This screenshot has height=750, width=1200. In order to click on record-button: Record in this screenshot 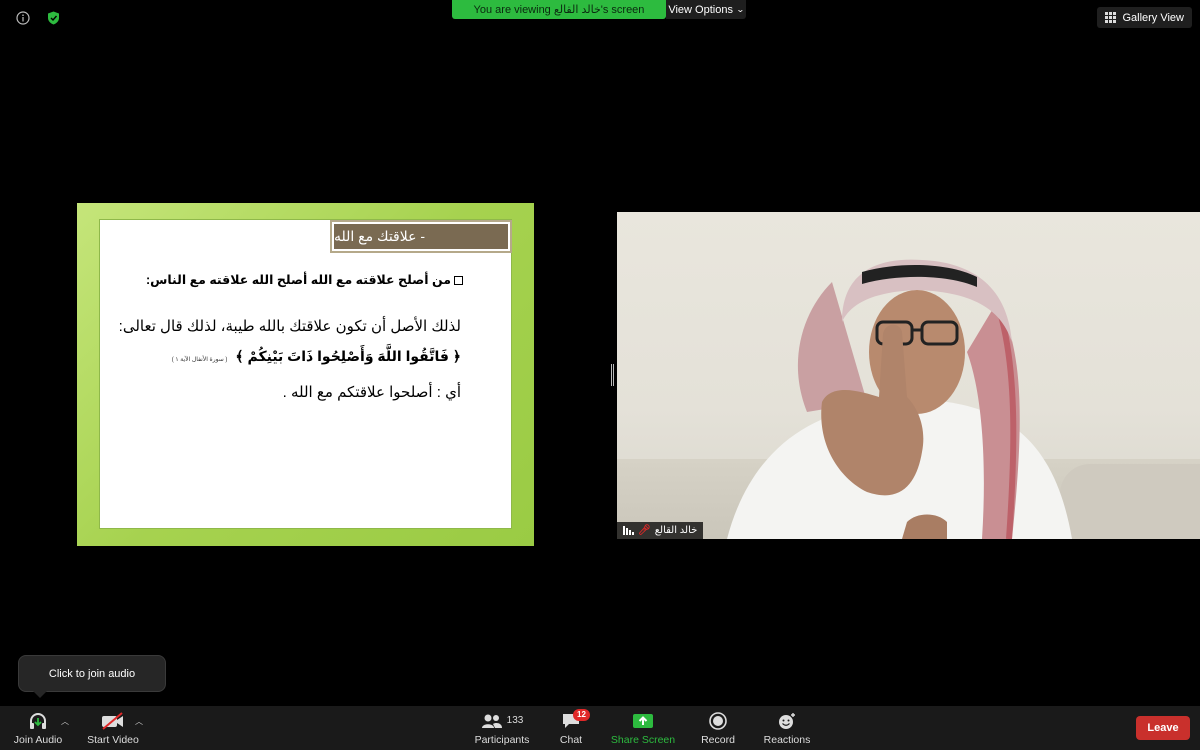, I will do `click(718, 728)`.